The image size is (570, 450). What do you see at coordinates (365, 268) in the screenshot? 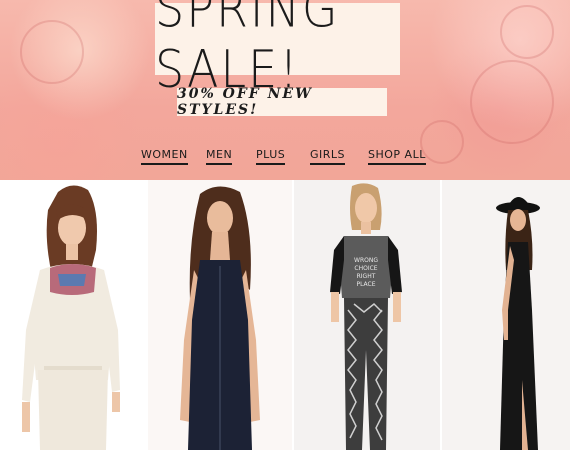
I see `svg-text: CHOICE` at bounding box center [365, 268].